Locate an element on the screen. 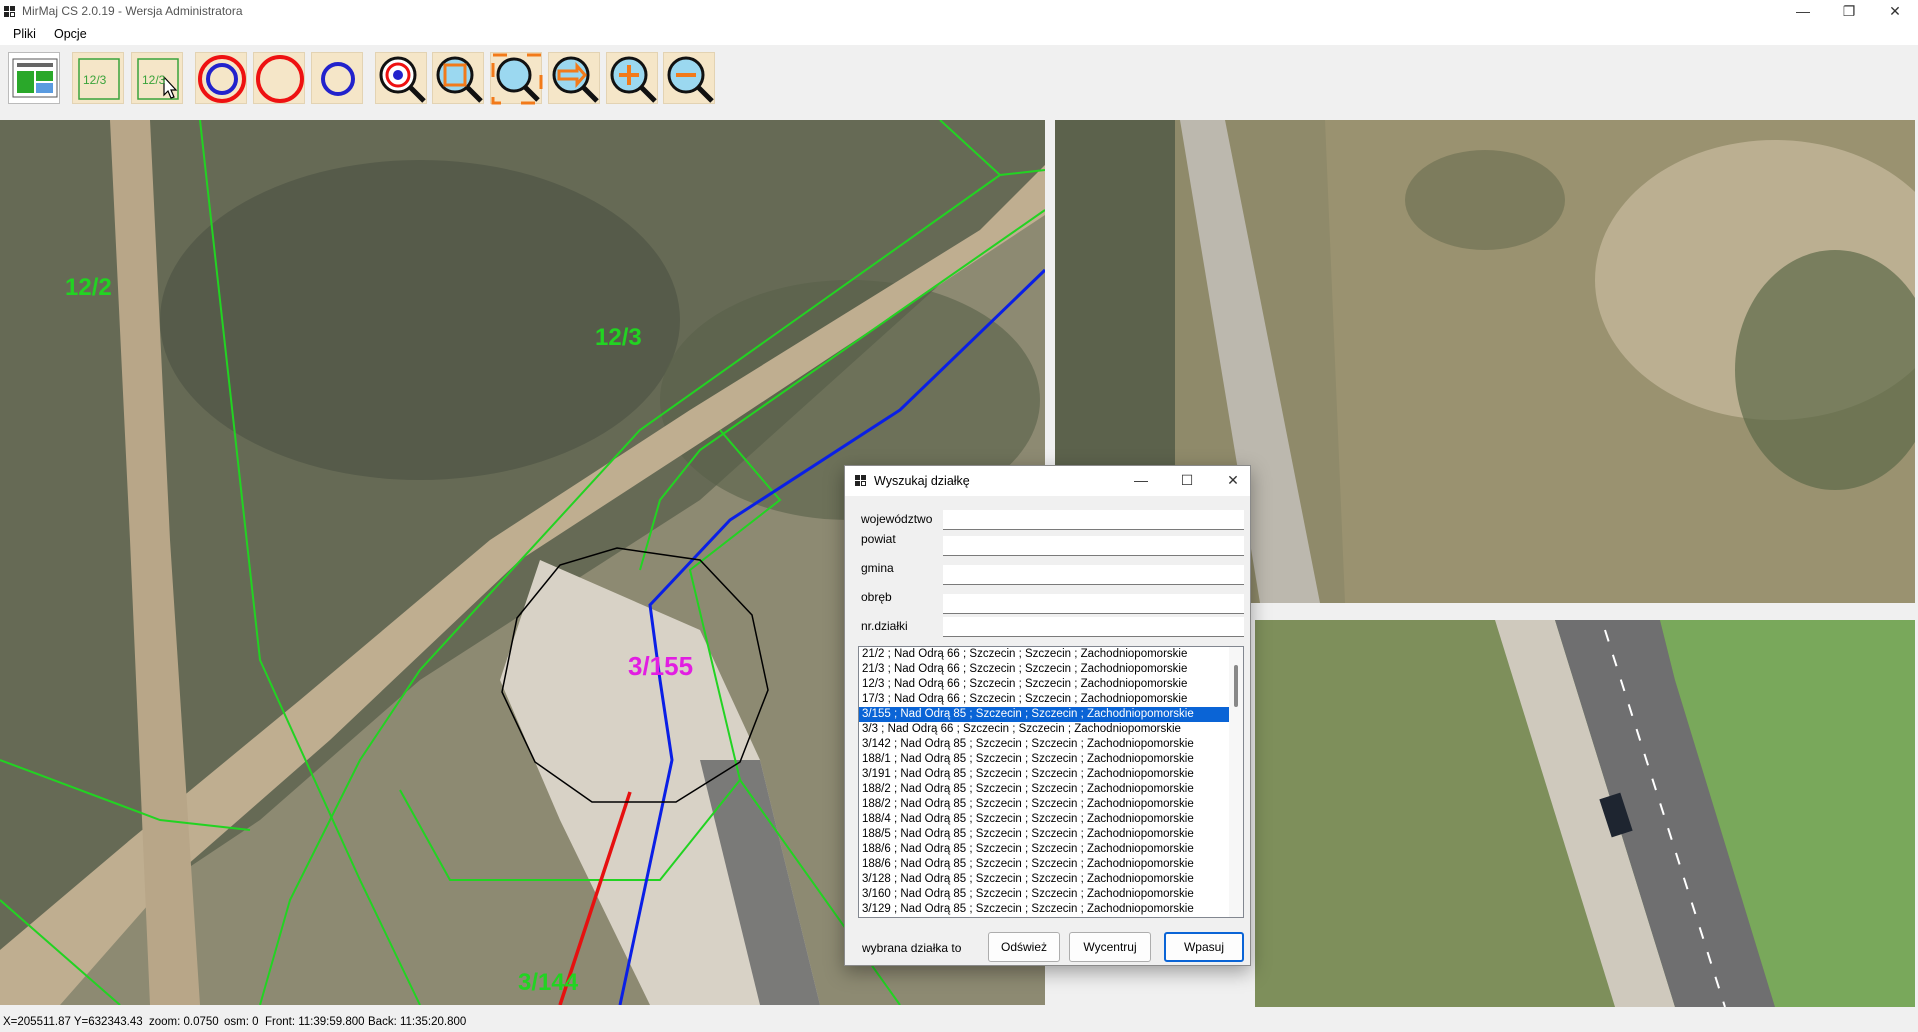 This screenshot has width=1918, height=1032. layers-icon is located at coordinates (35, 78).